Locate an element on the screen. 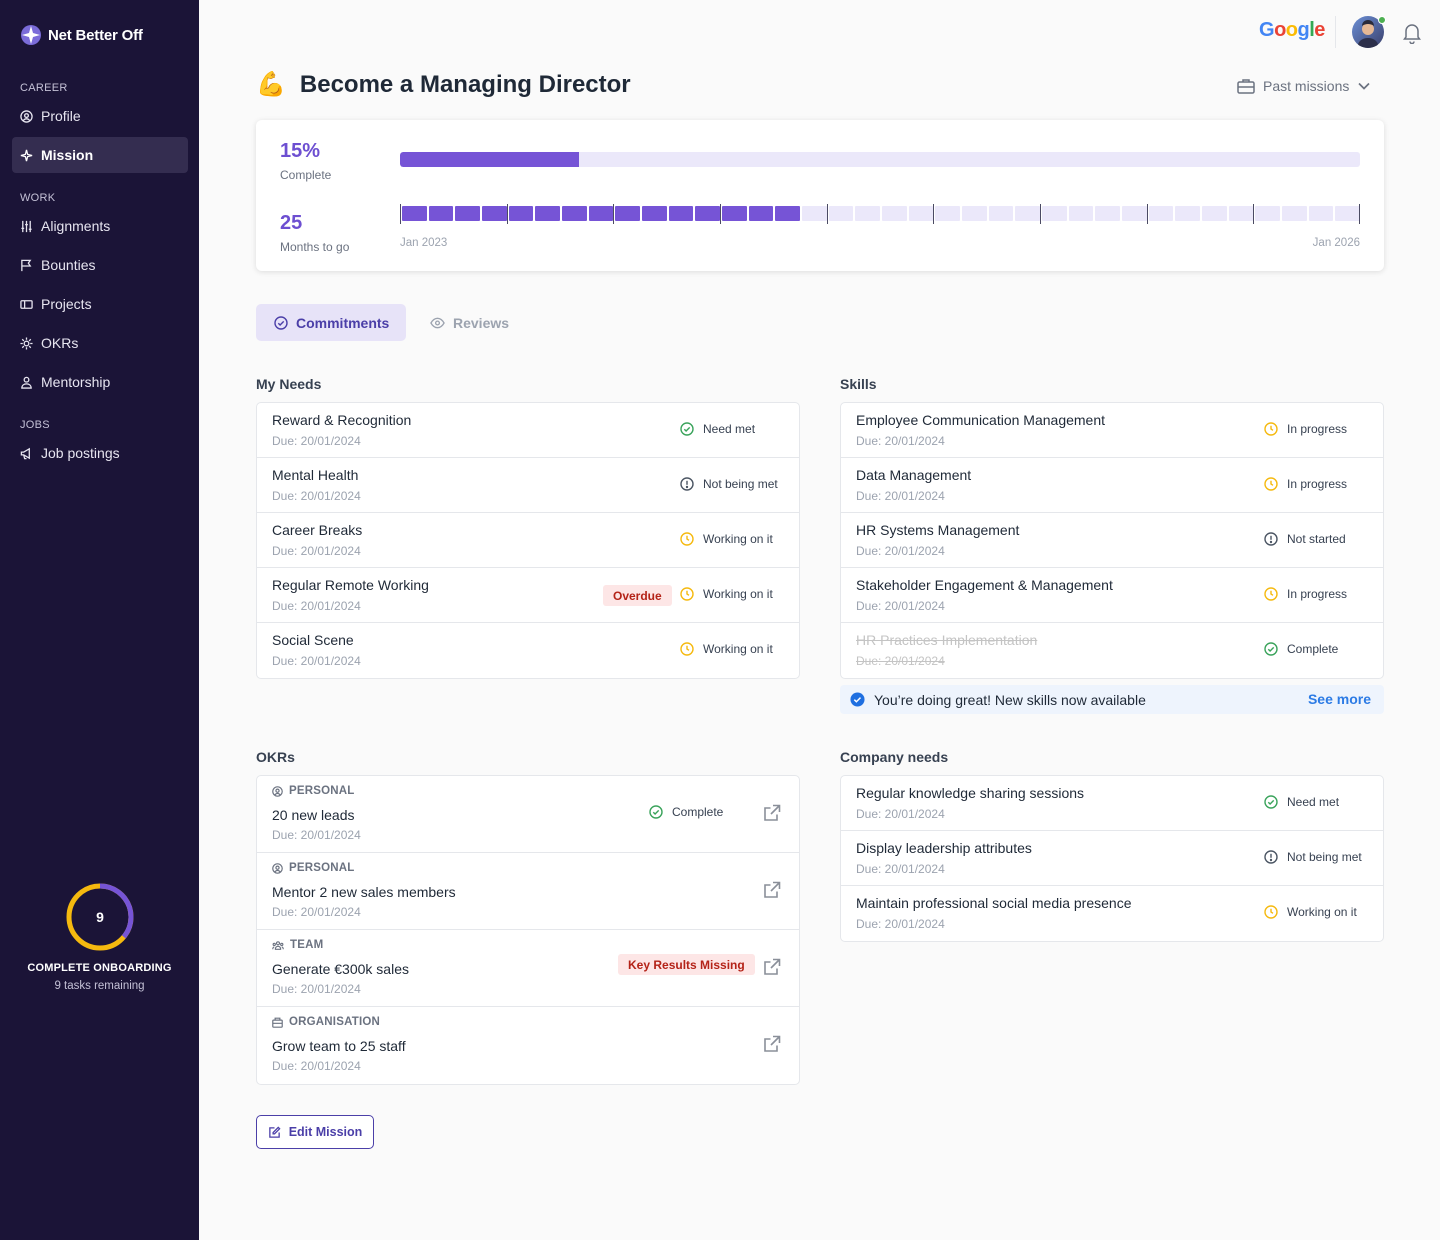  okrs-title: OKRs is located at coordinates (275, 757).